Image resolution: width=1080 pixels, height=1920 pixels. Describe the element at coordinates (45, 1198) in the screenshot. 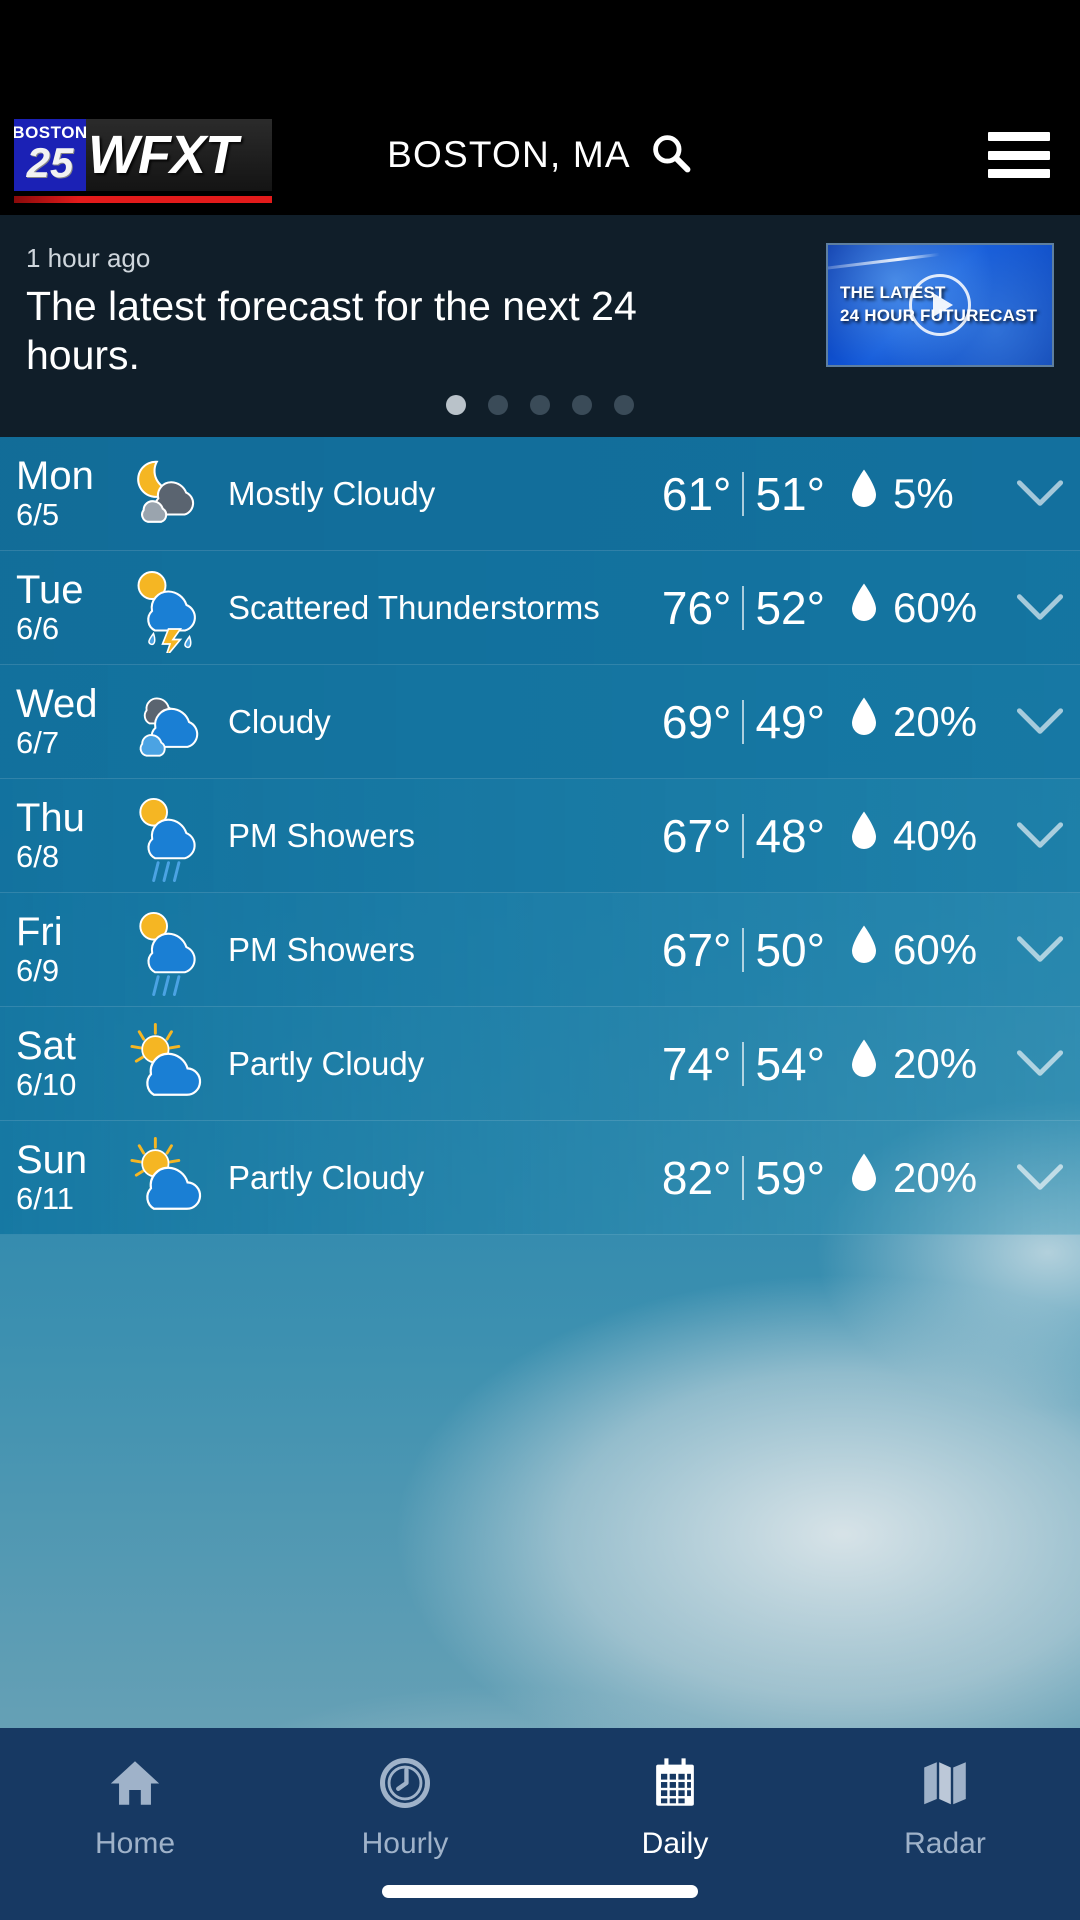

I see `forecast-day-date: 6/11` at that location.